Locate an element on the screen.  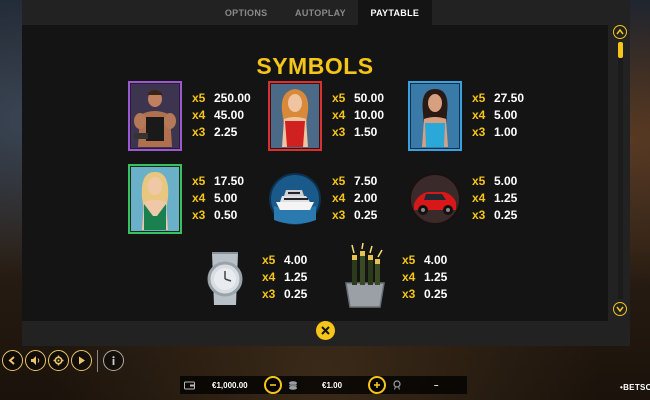
bet-value: €1.00 is located at coordinates (332, 385).